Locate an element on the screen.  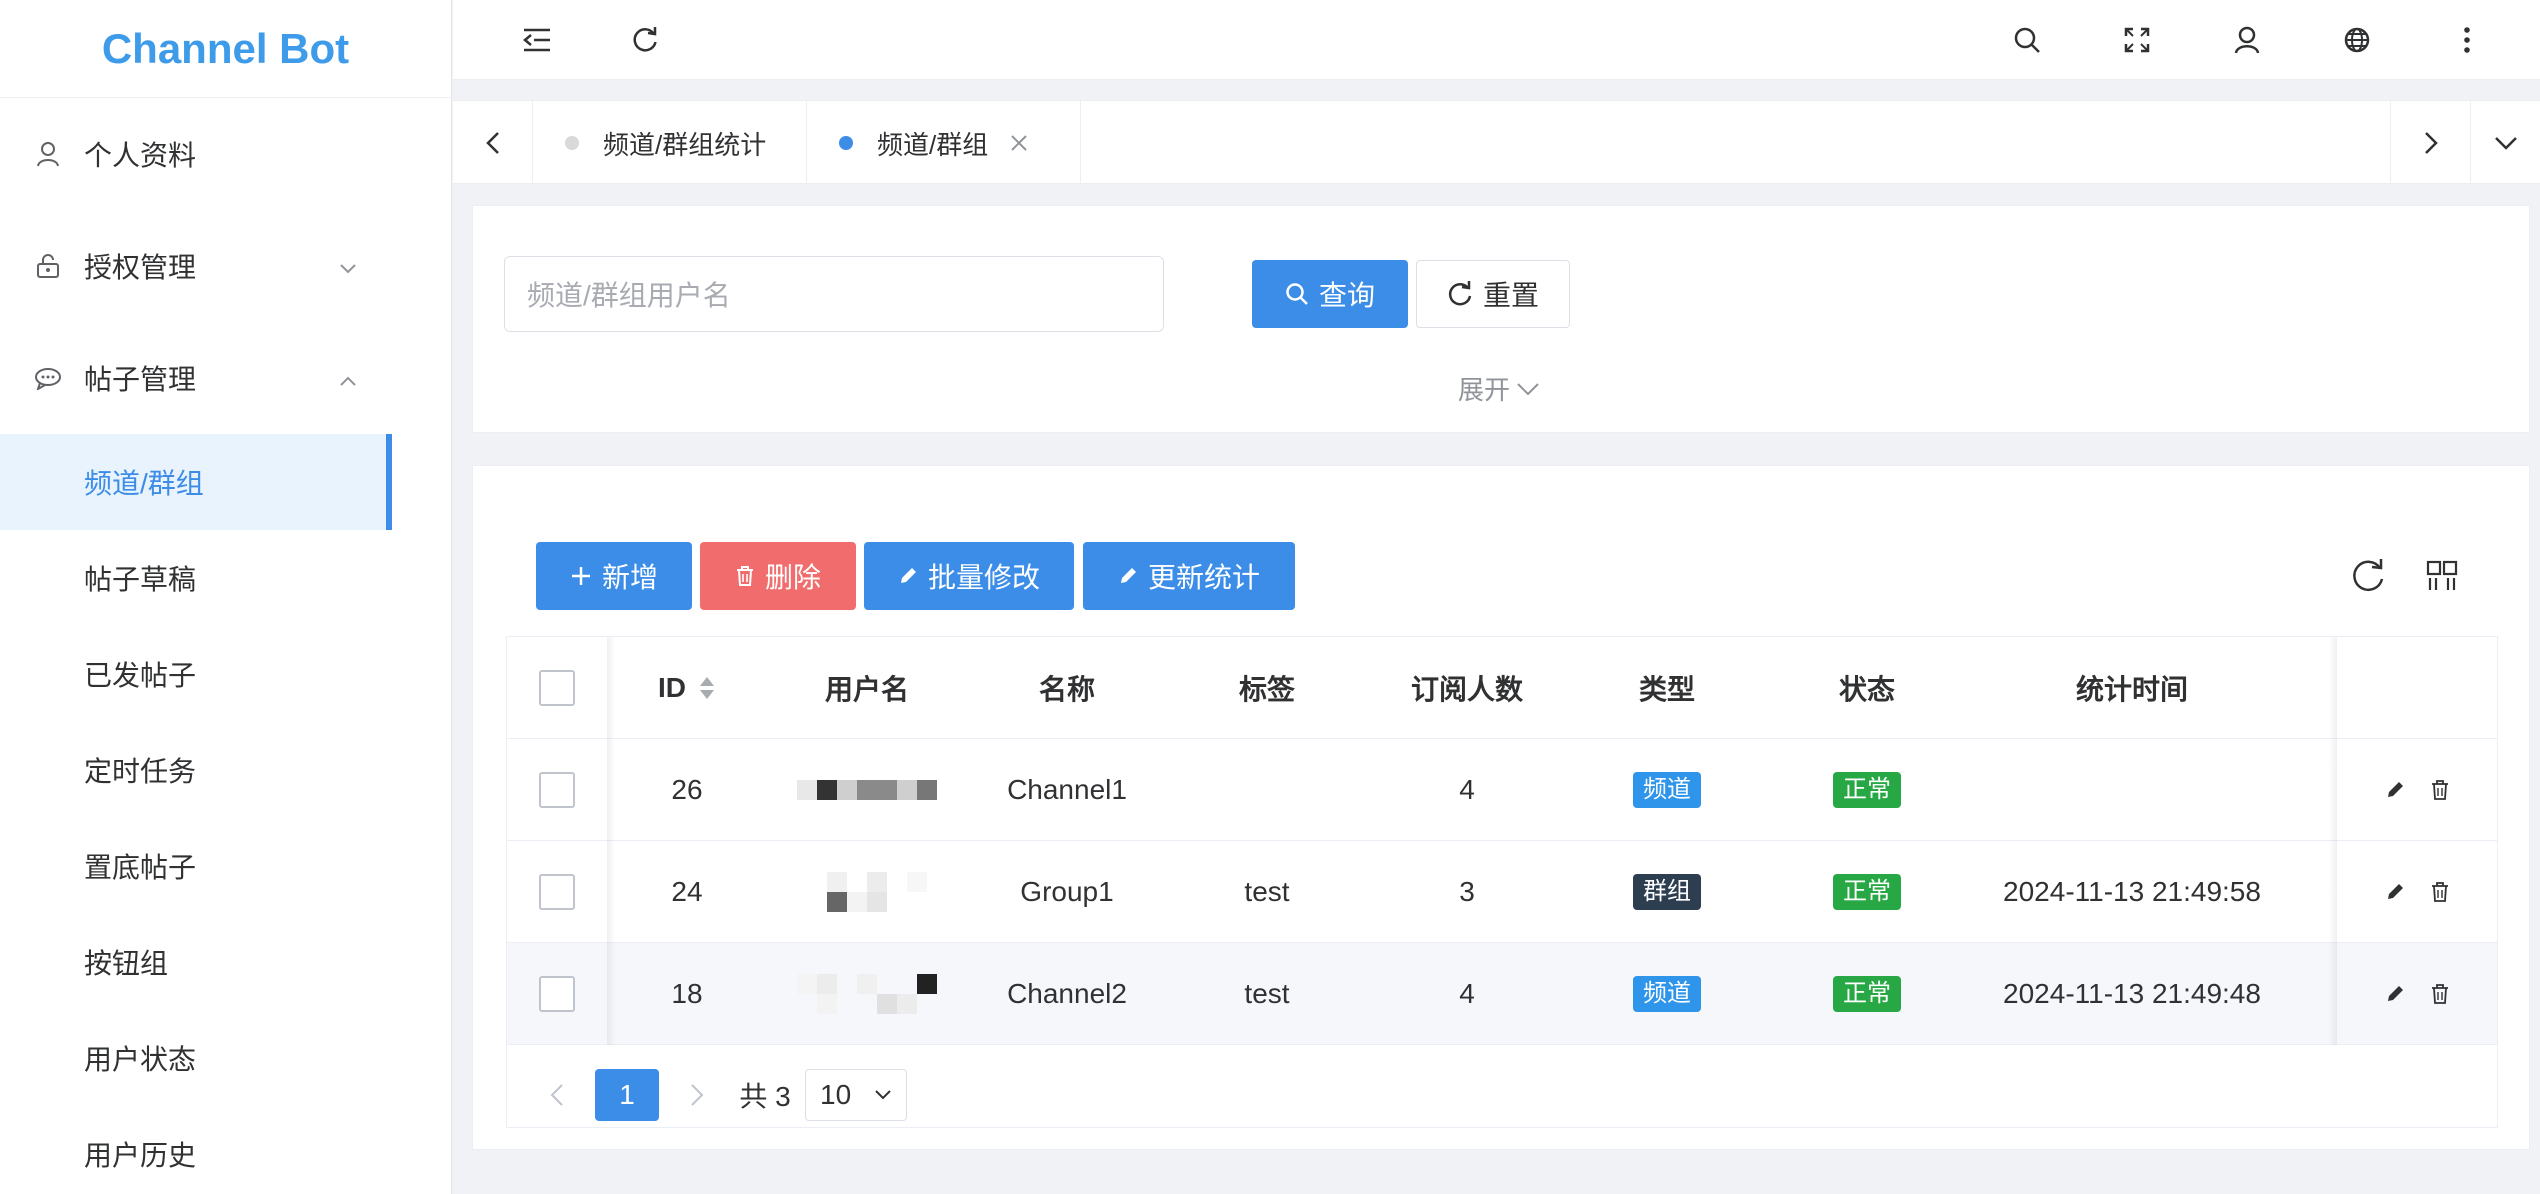
delete-label: 删除 is located at coordinates (792, 577).